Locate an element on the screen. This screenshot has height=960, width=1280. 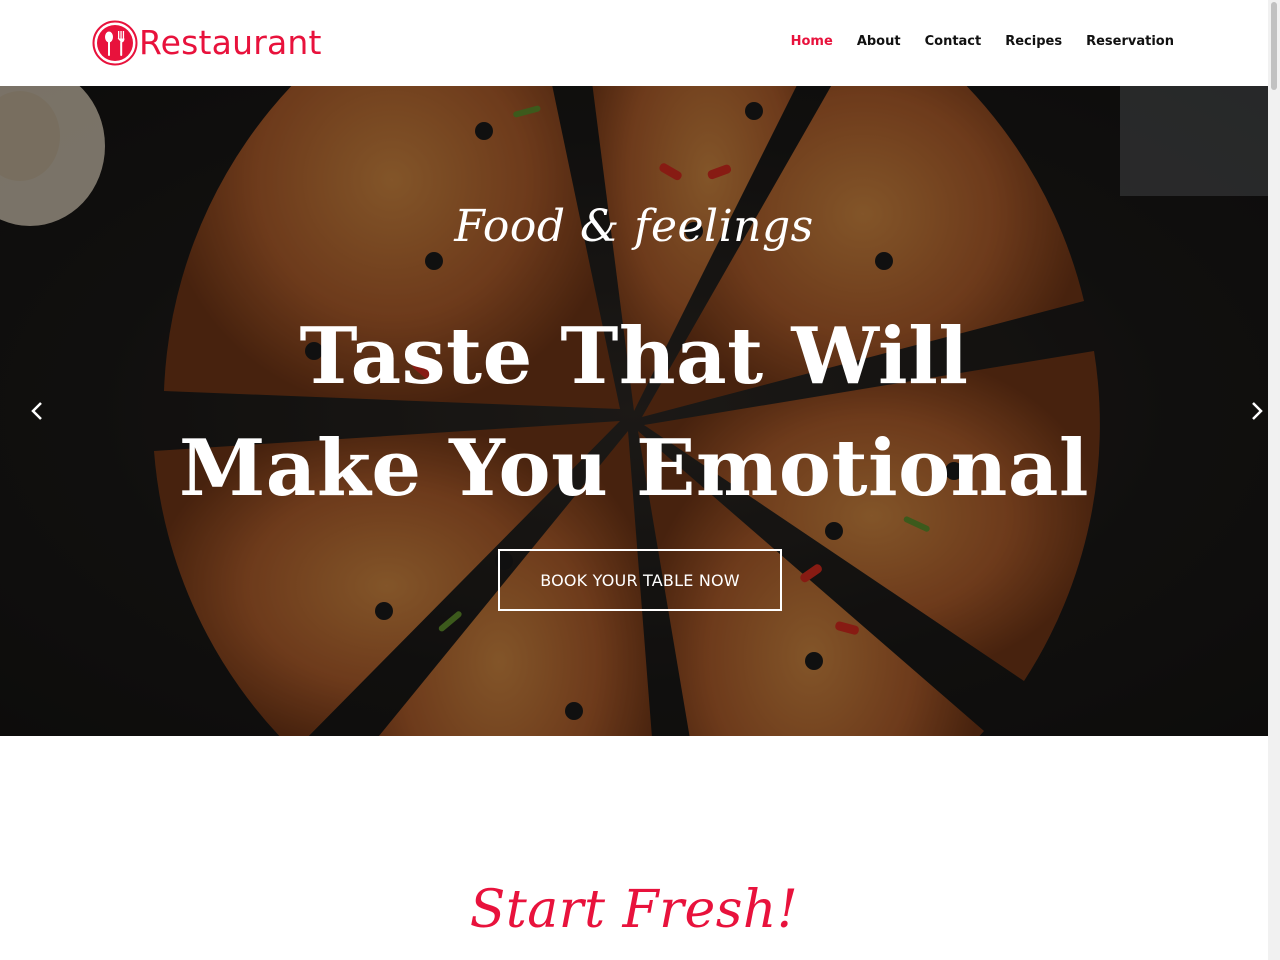
main-nav: Home About Contact Recipes Reservation is located at coordinates (970, 41).